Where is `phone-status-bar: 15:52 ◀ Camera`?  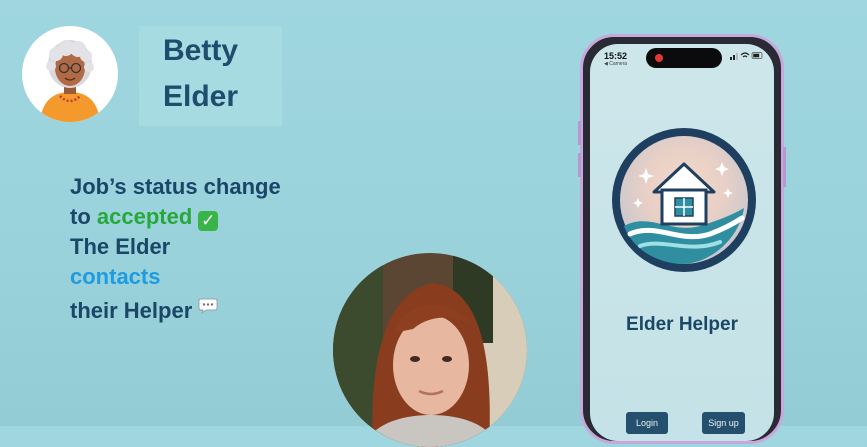 phone-status-bar: 15:52 ◀ Camera is located at coordinates (682, 56).